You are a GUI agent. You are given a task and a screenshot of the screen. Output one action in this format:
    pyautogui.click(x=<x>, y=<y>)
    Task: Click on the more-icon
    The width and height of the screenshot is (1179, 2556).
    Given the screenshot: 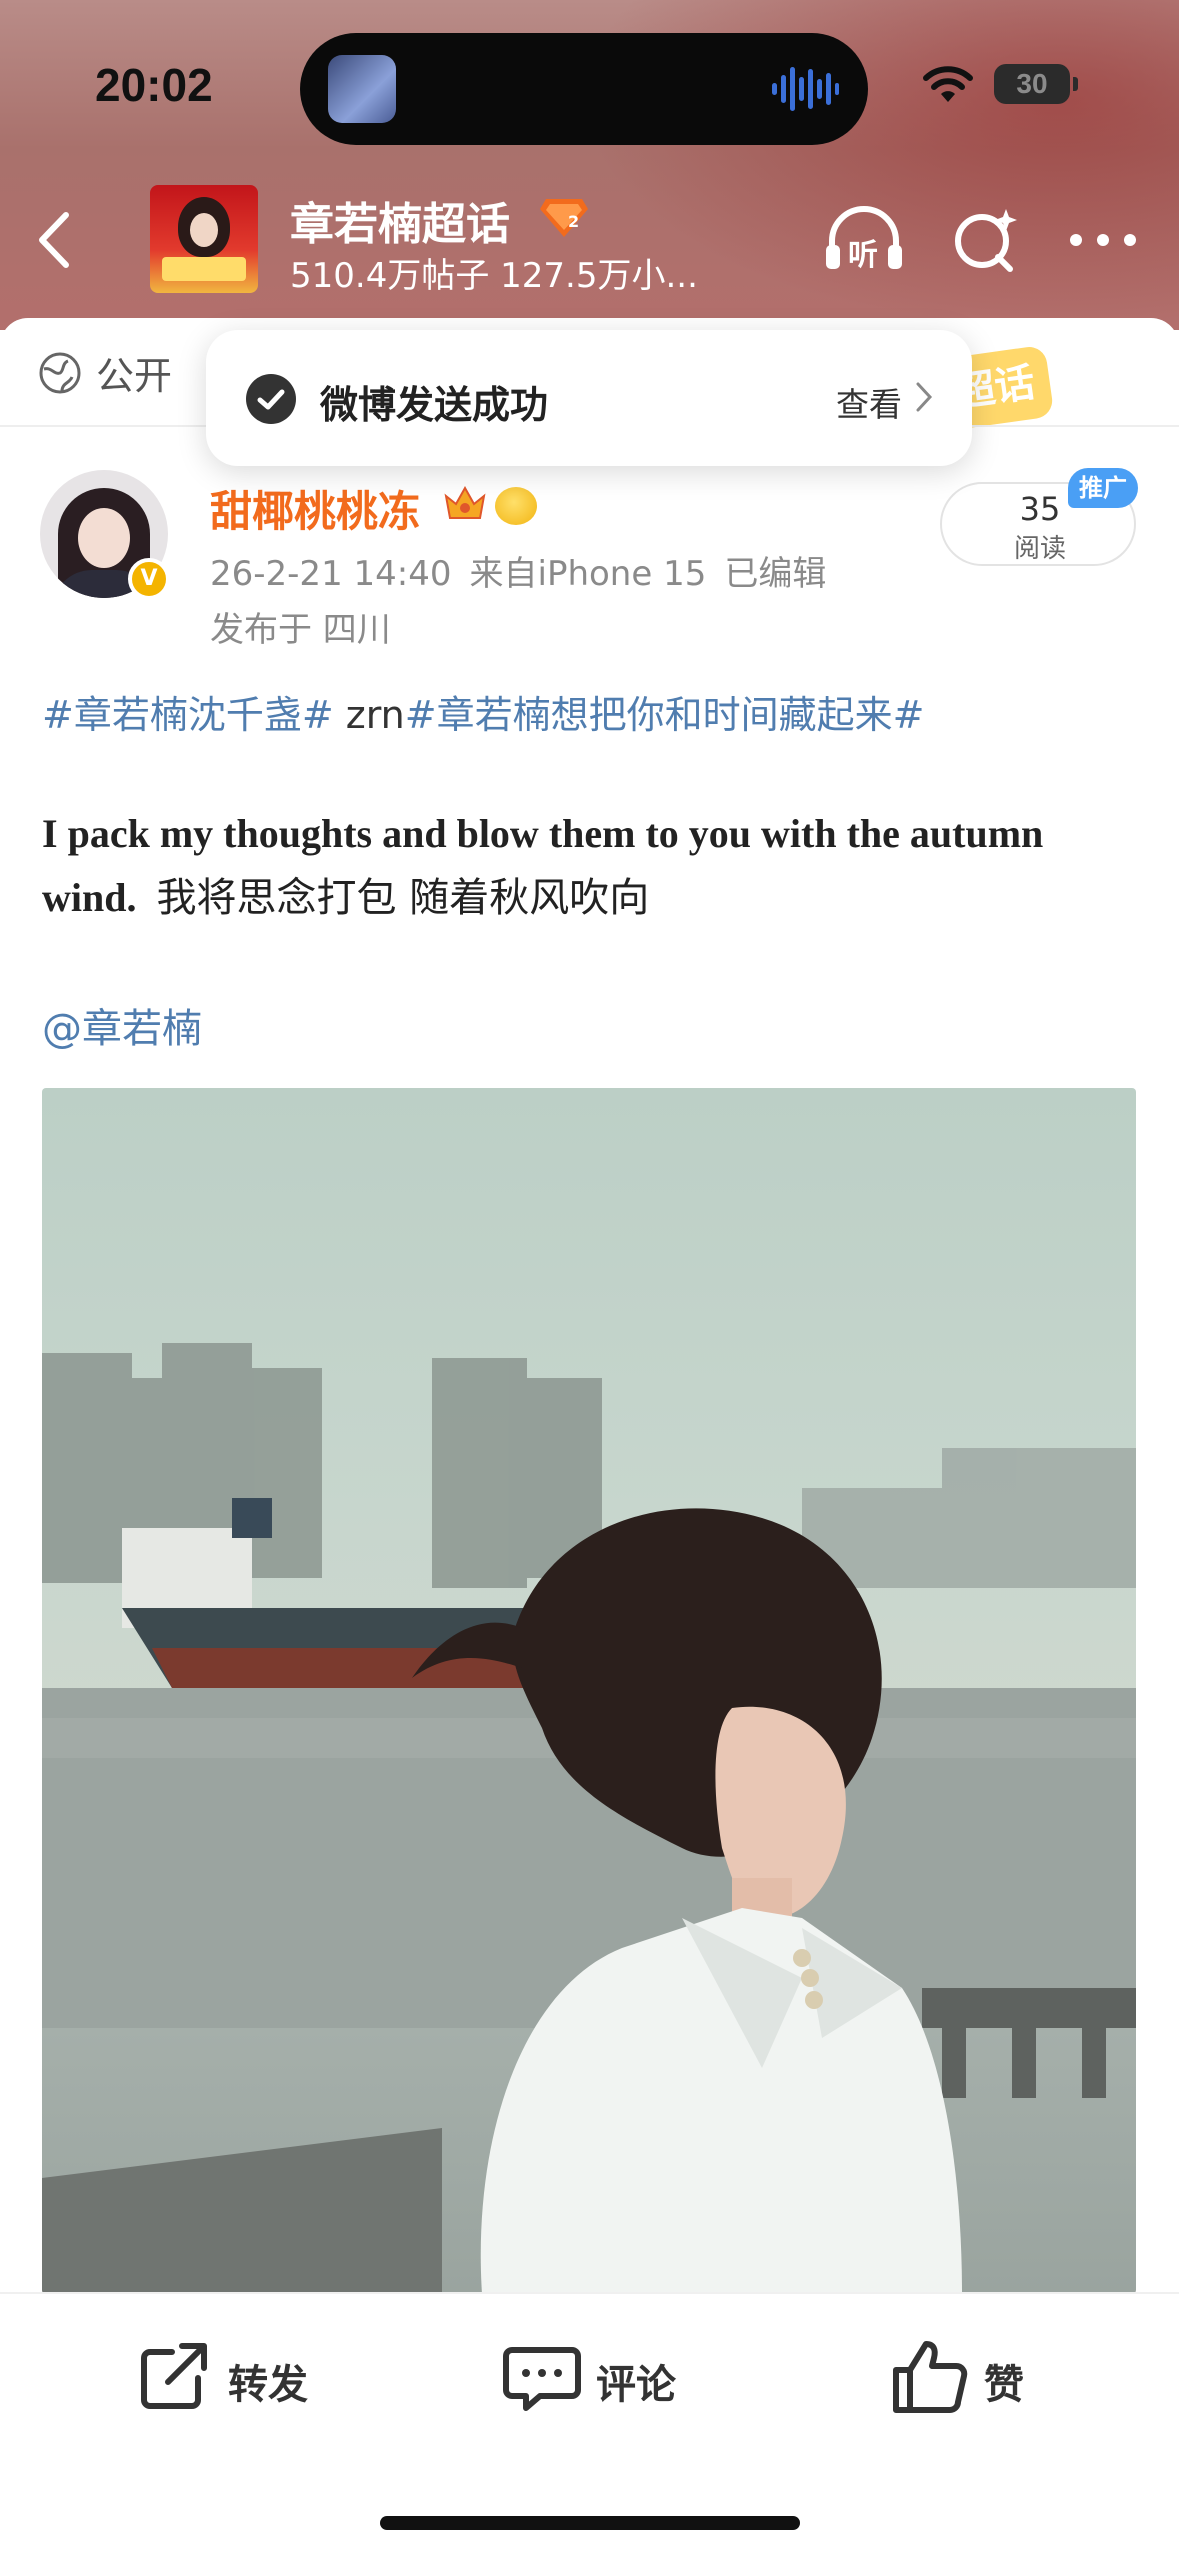 What is the action you would take?
    pyautogui.click(x=1103, y=240)
    